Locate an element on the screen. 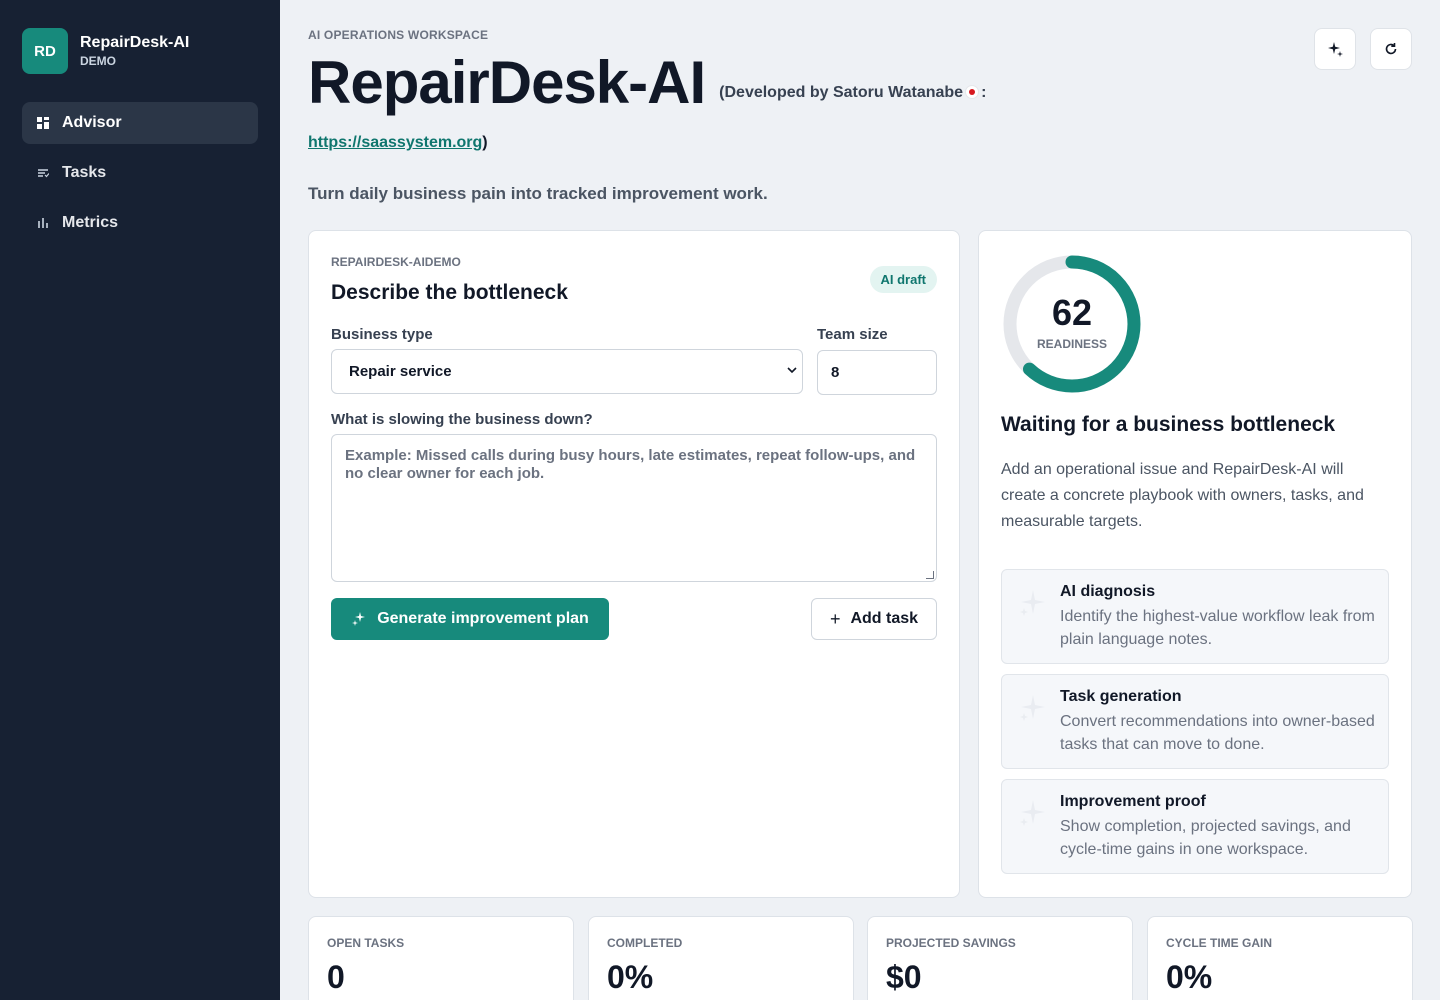  stat-value: $0 is located at coordinates (904, 977).